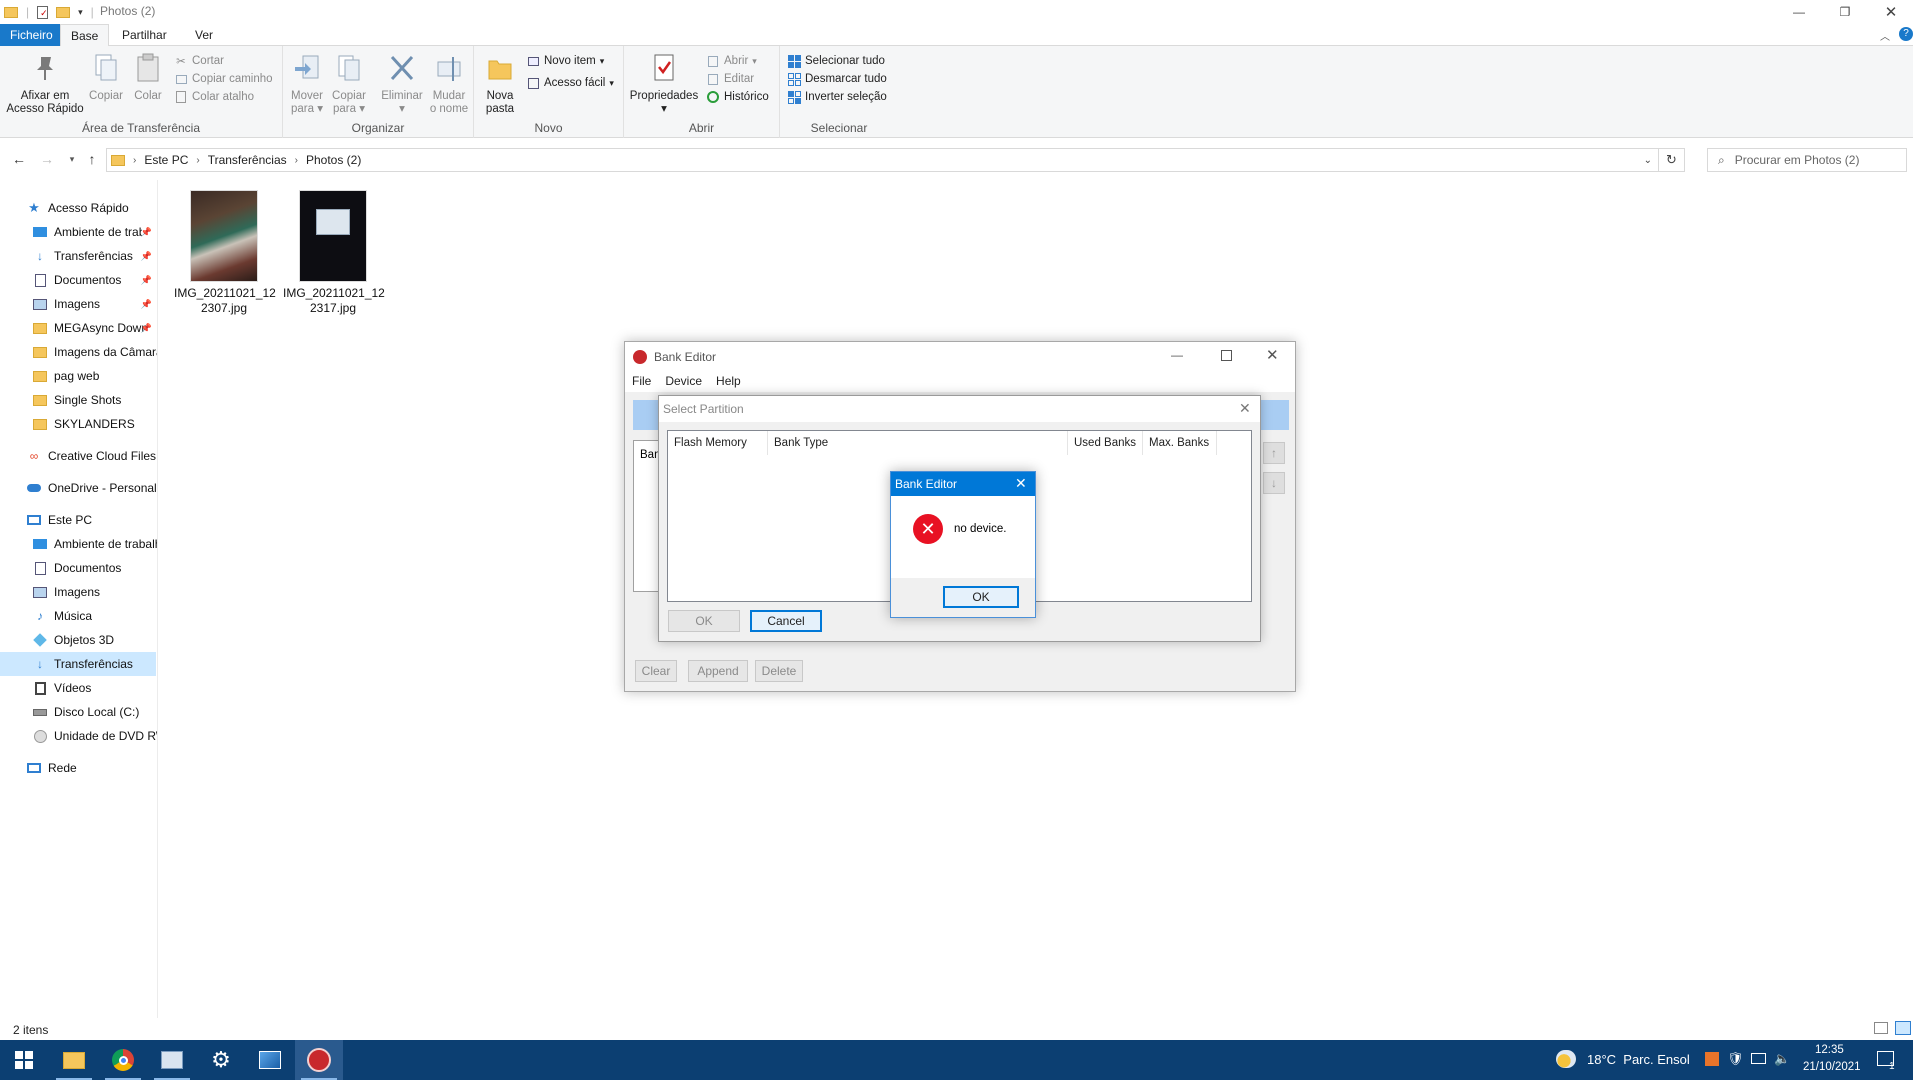 This screenshot has width=1913, height=1080. I want to click on easy-access-button: Acesso fácil ▾, so click(570, 83).